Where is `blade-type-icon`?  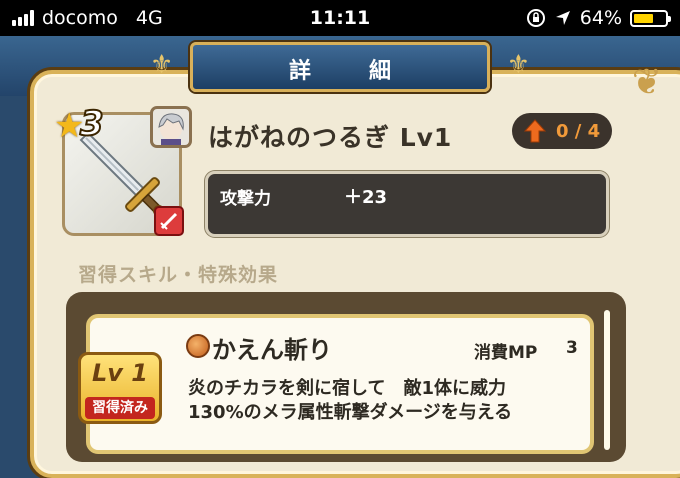
blade-type-icon is located at coordinates (169, 221).